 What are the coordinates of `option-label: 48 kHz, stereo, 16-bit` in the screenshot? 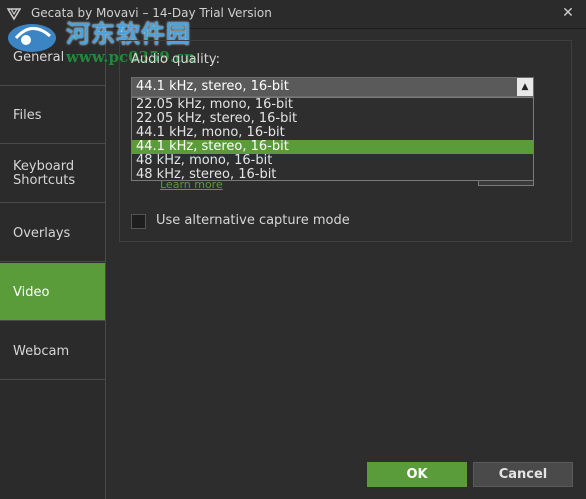 It's located at (206, 174).